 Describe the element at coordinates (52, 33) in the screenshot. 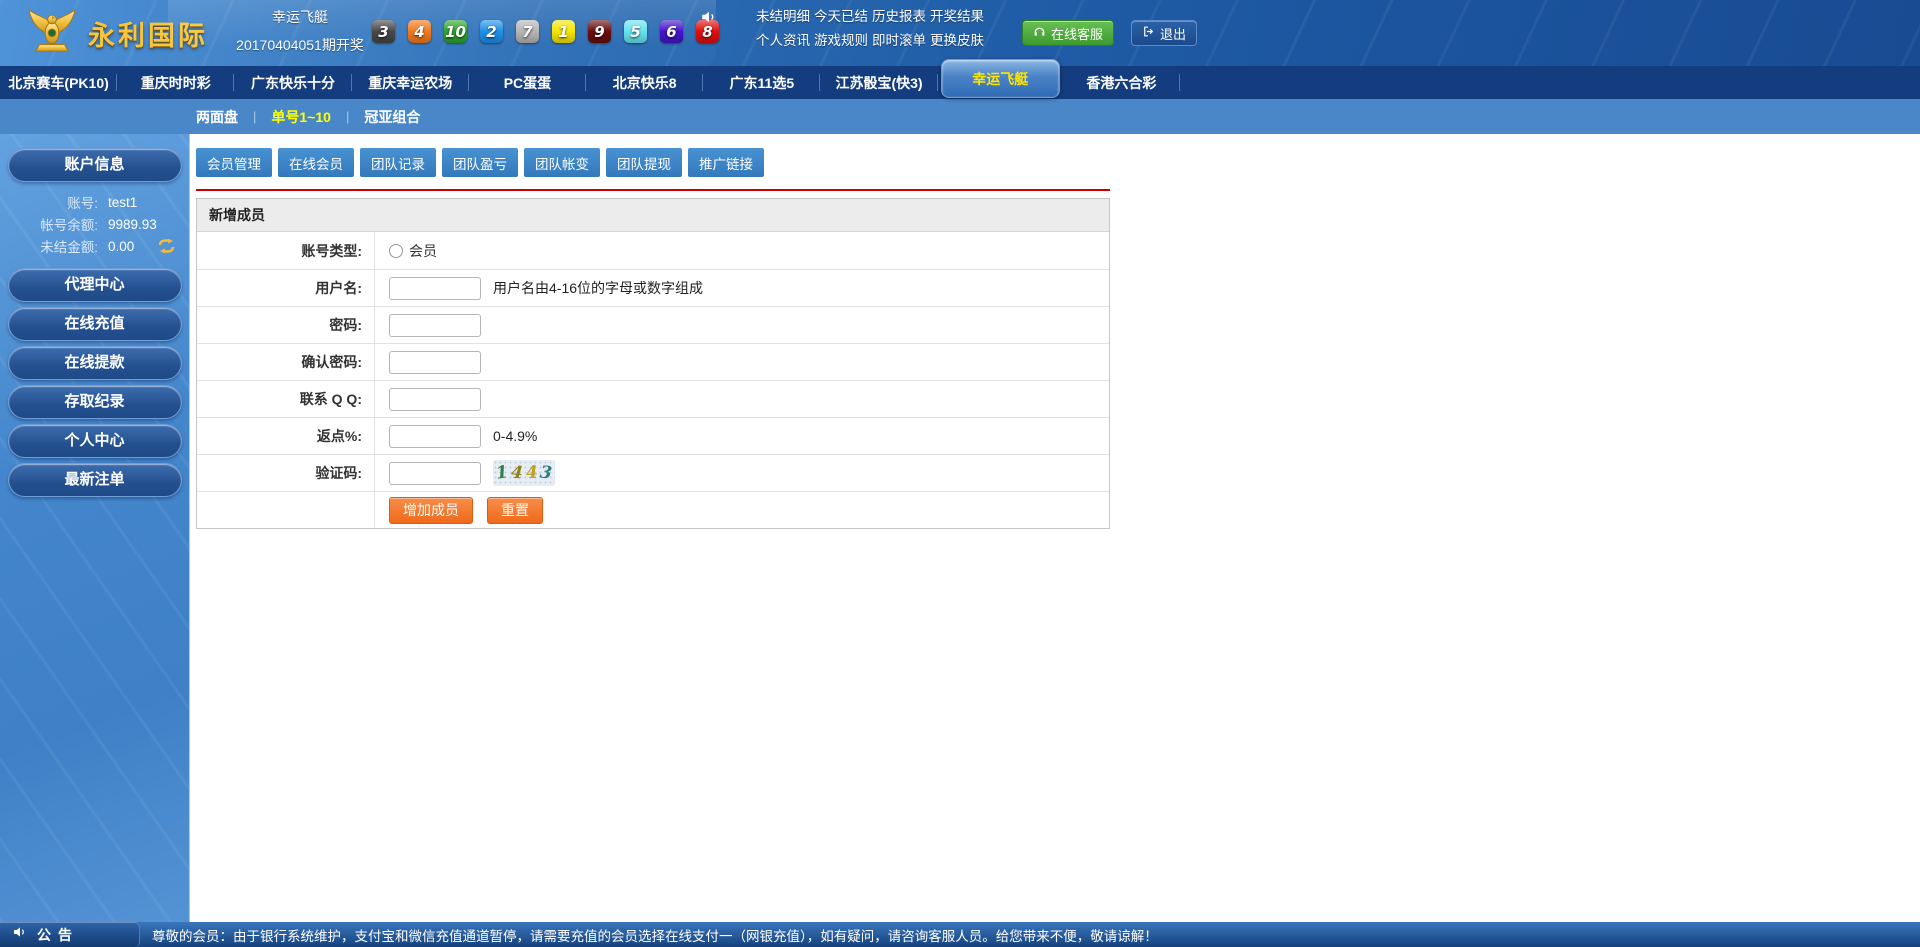

I see `eagle-logo-icon` at that location.